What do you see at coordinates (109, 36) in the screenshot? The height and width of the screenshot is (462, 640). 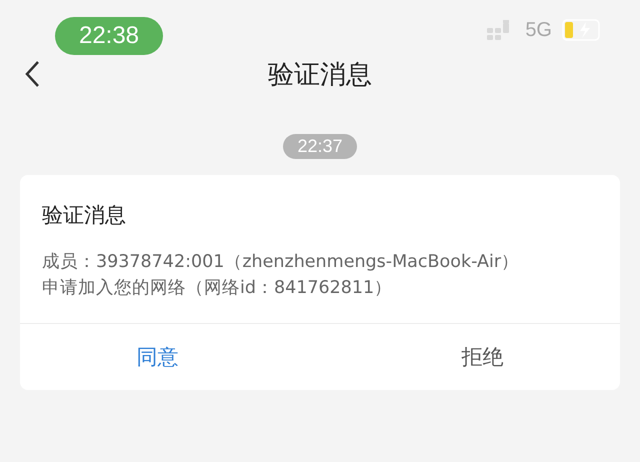 I see `status-time: 22:38` at bounding box center [109, 36].